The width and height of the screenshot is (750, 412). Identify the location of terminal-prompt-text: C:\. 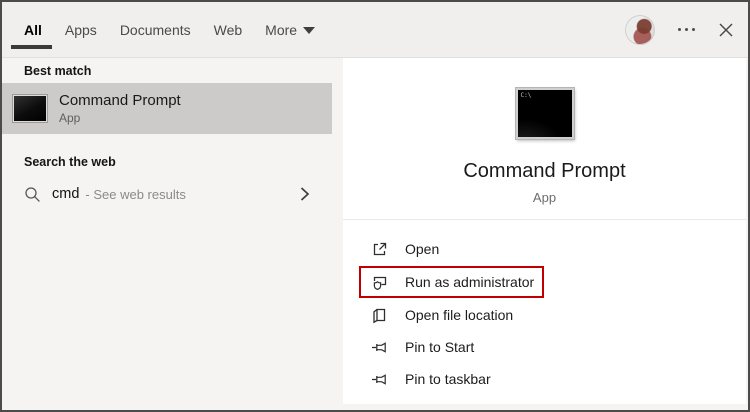
(526, 95).